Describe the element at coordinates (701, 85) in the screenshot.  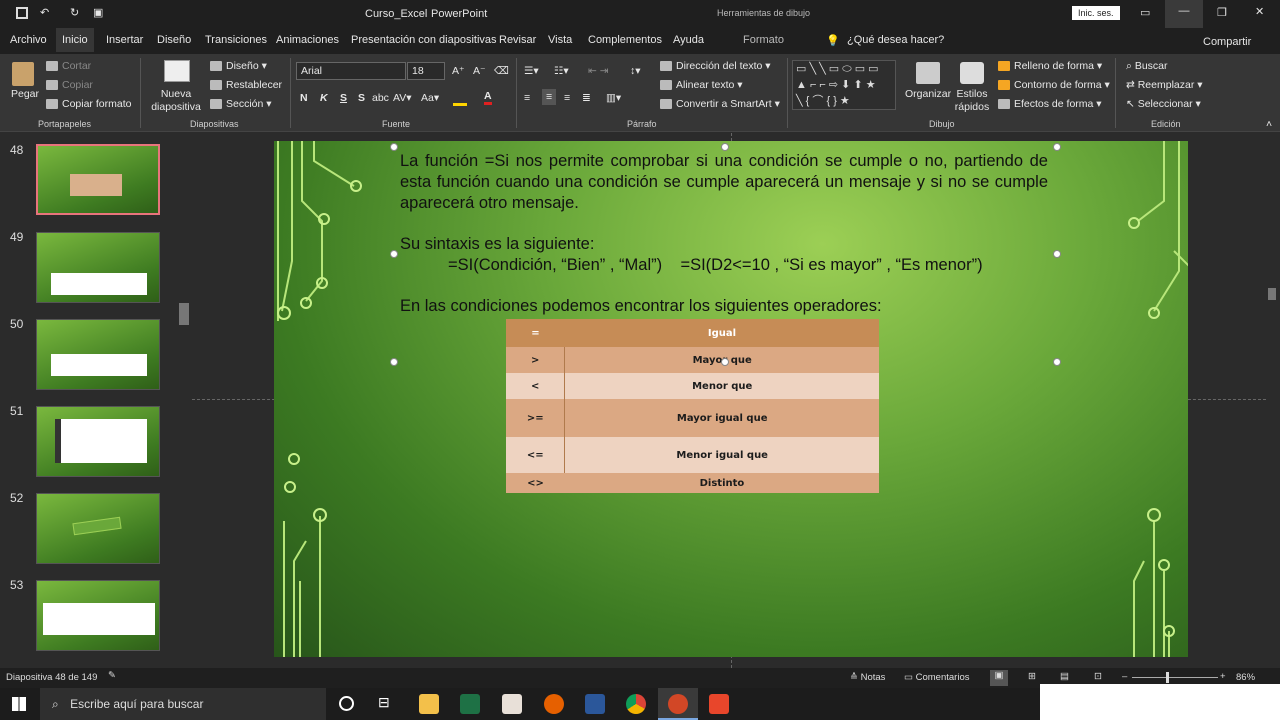
I see `align-text-button: Alinear texto ▾` at that location.